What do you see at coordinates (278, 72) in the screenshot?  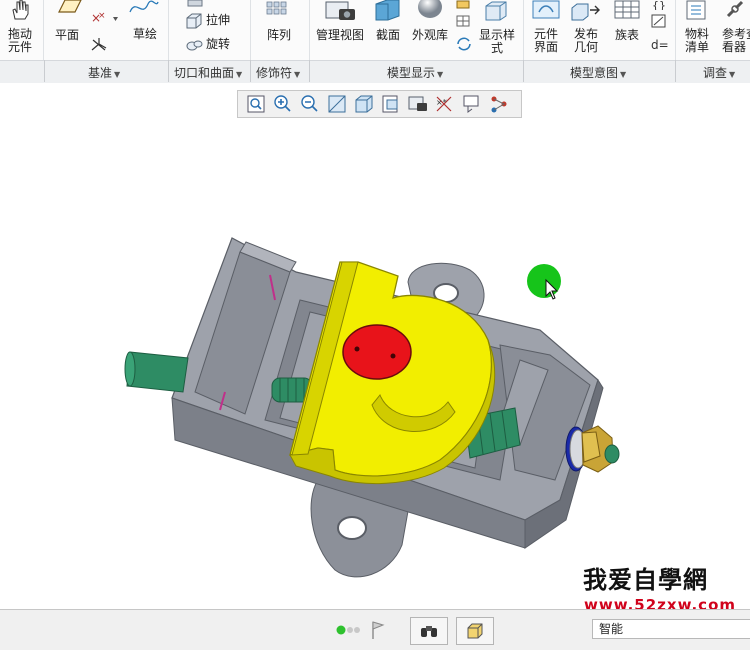 I see `group-modifiers: 修饰符 ▼` at bounding box center [278, 72].